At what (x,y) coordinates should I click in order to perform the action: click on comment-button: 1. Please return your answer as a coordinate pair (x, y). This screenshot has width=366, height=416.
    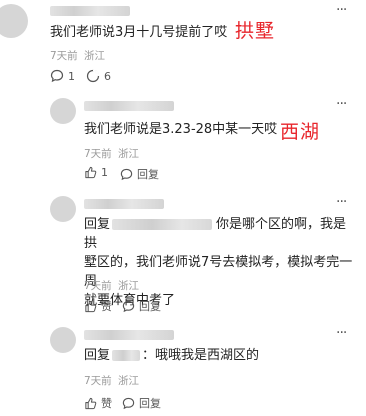
    Looking at the image, I should click on (62, 76).